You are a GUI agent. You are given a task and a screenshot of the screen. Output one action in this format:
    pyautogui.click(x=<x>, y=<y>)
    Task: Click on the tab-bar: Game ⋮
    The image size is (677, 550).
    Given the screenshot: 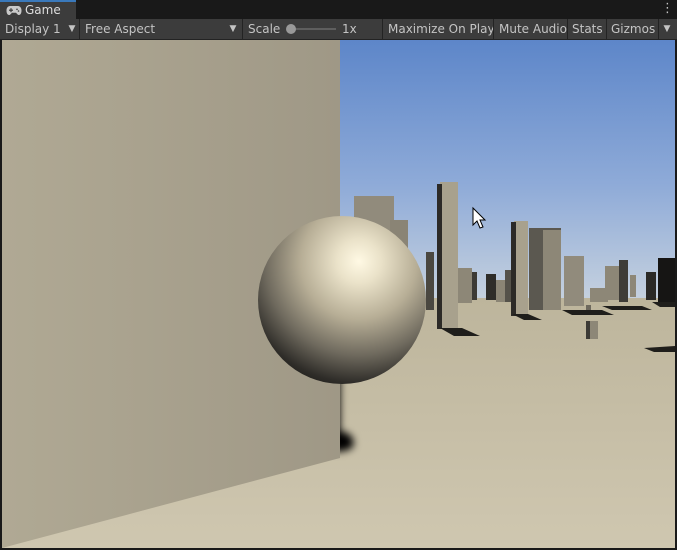 What is the action you would take?
    pyautogui.click(x=338, y=9)
    